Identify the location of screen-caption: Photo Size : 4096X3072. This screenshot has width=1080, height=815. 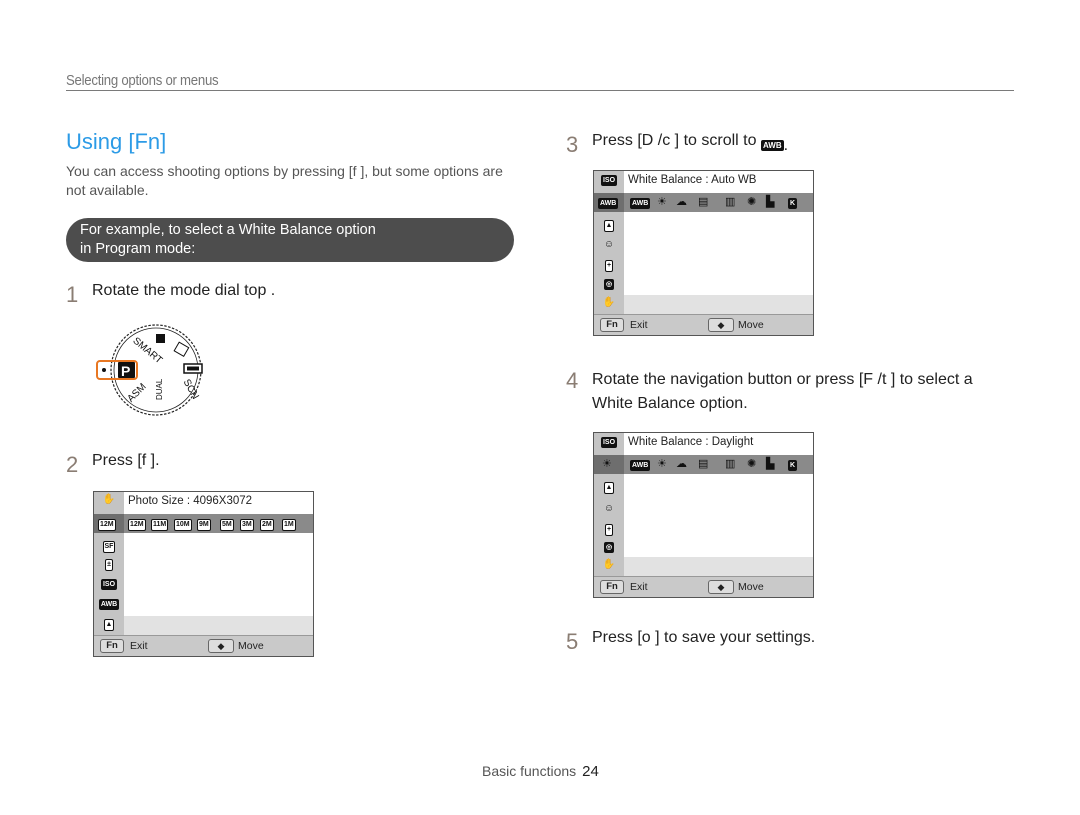
(190, 501).